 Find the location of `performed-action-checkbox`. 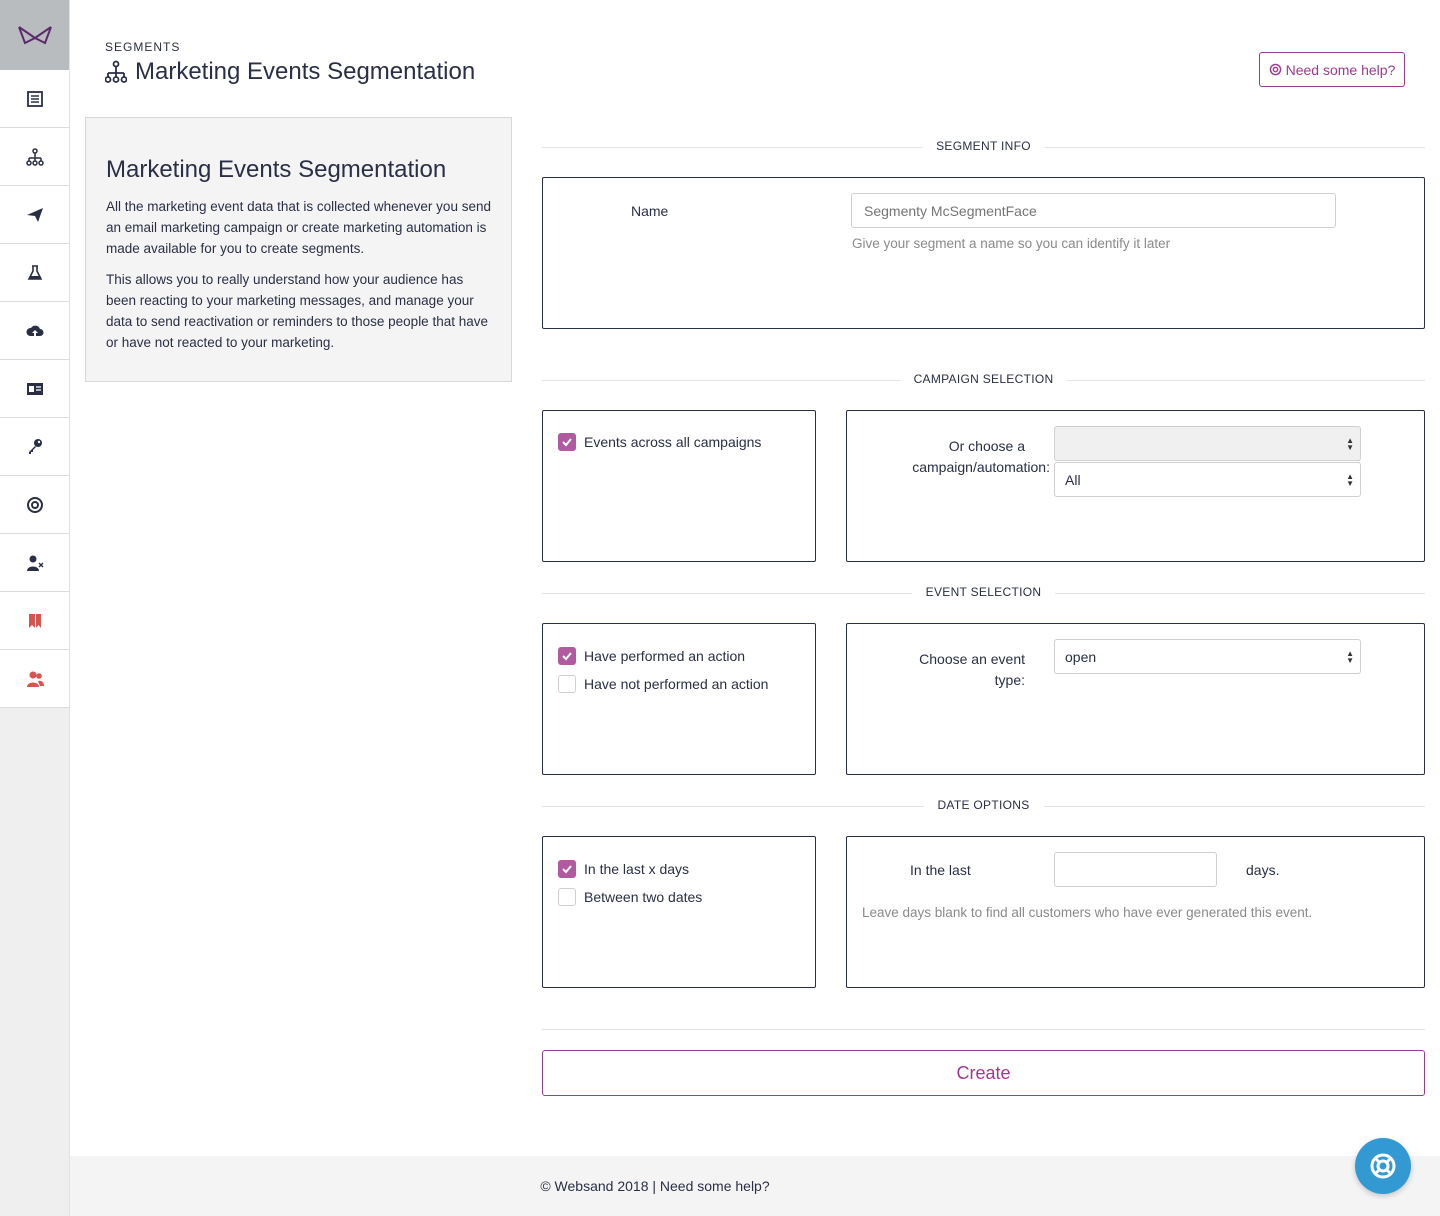

performed-action-checkbox is located at coordinates (567, 656).